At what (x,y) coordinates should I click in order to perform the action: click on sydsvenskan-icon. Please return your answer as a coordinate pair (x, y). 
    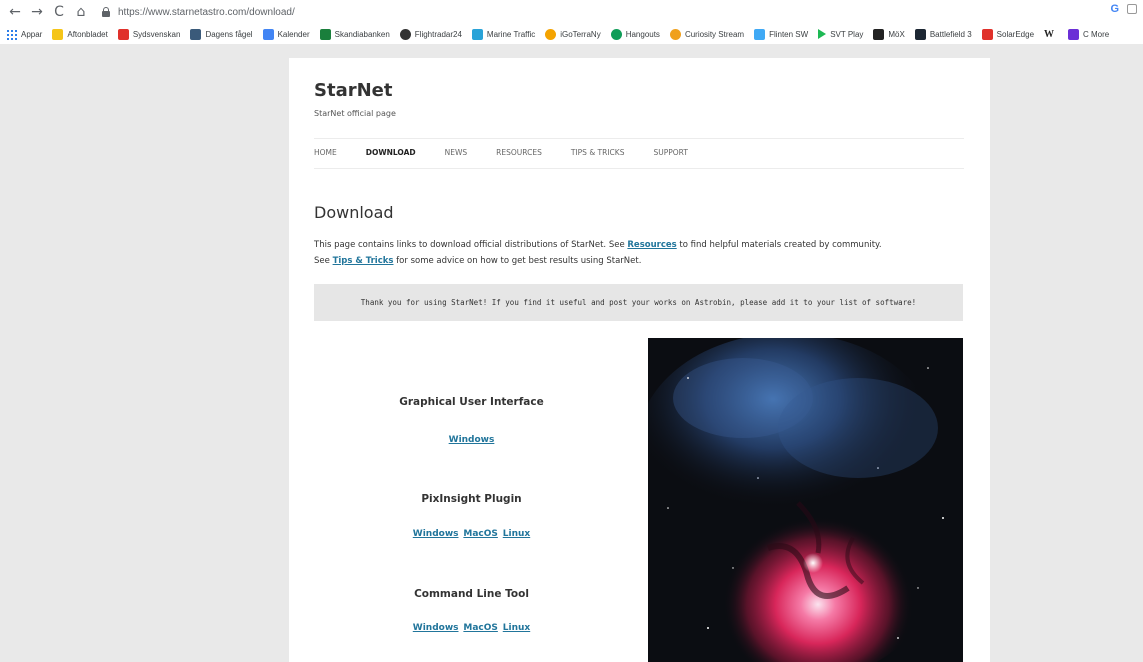
    Looking at the image, I should click on (123, 34).